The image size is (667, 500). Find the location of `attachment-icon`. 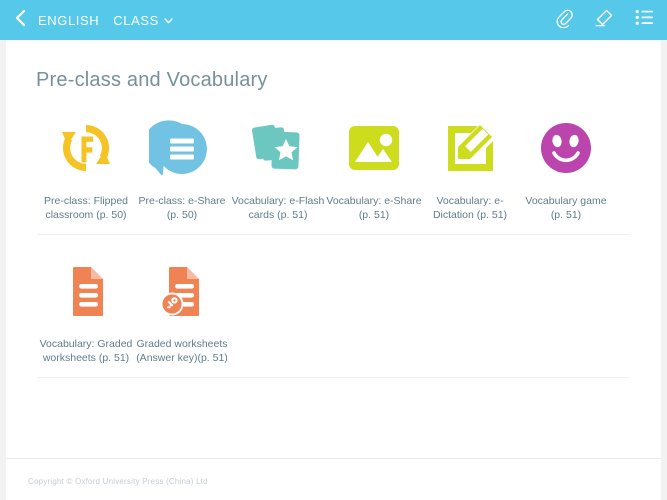

attachment-icon is located at coordinates (564, 20).